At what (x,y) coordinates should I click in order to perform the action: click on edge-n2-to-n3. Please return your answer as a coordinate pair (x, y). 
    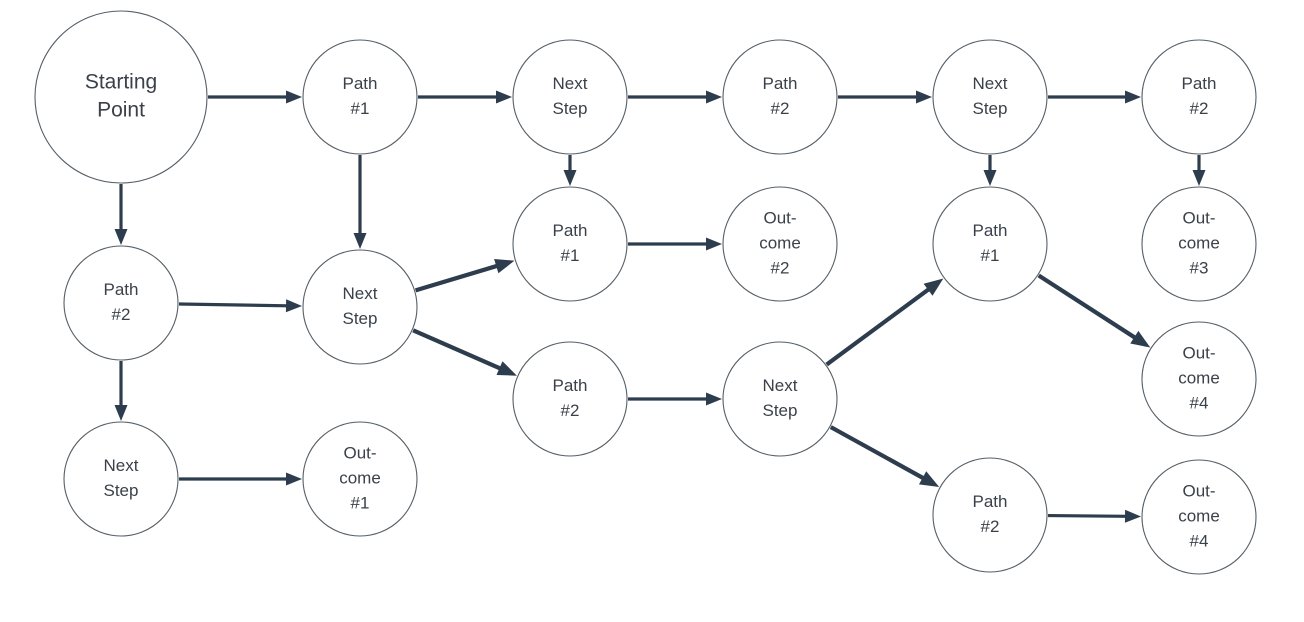
    Looking at the image, I should click on (675, 97).